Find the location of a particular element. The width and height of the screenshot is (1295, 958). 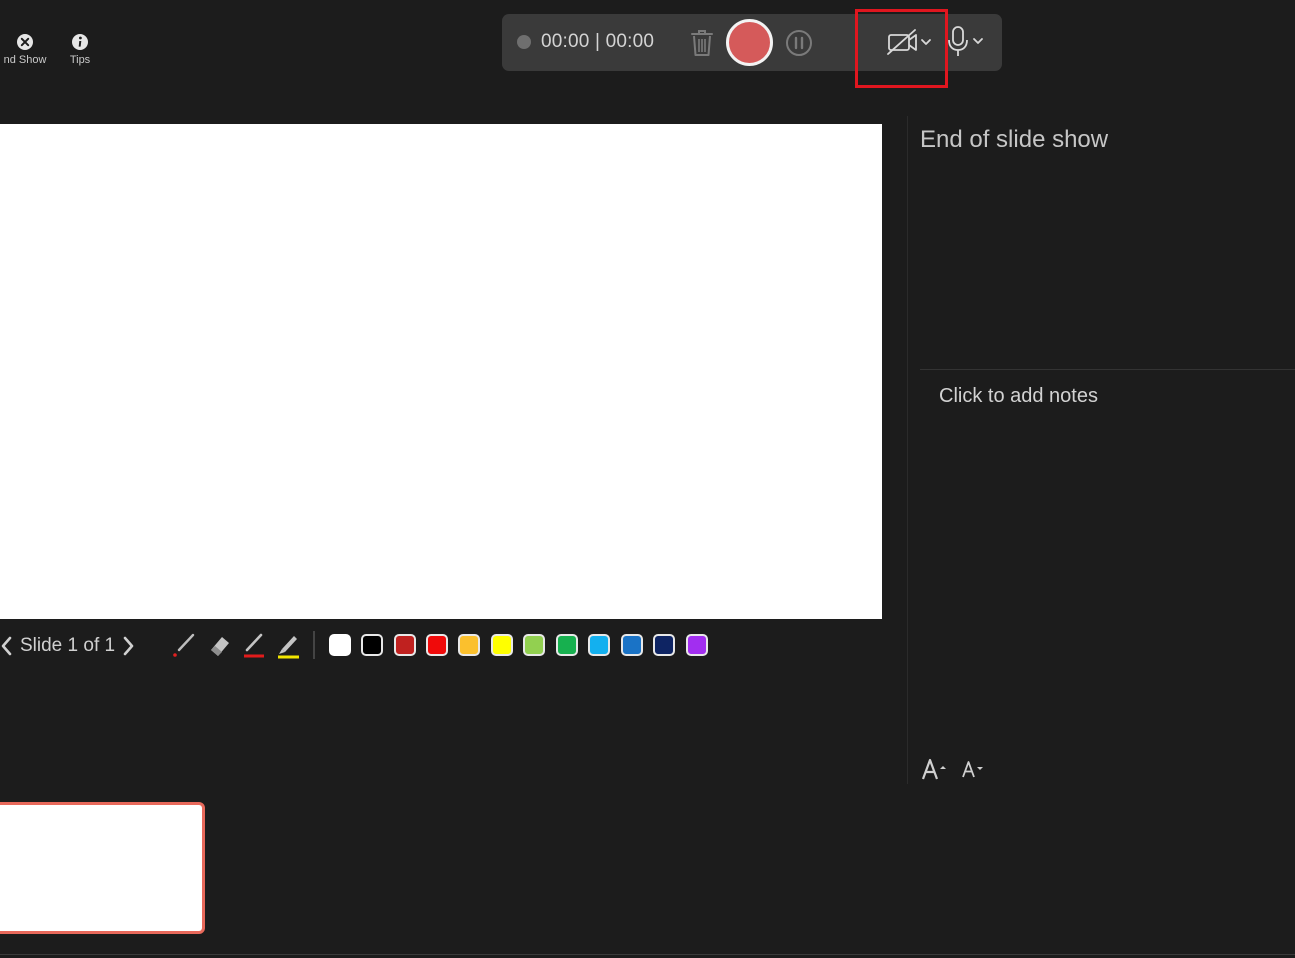

toolbar-divider is located at coordinates (314, 645).